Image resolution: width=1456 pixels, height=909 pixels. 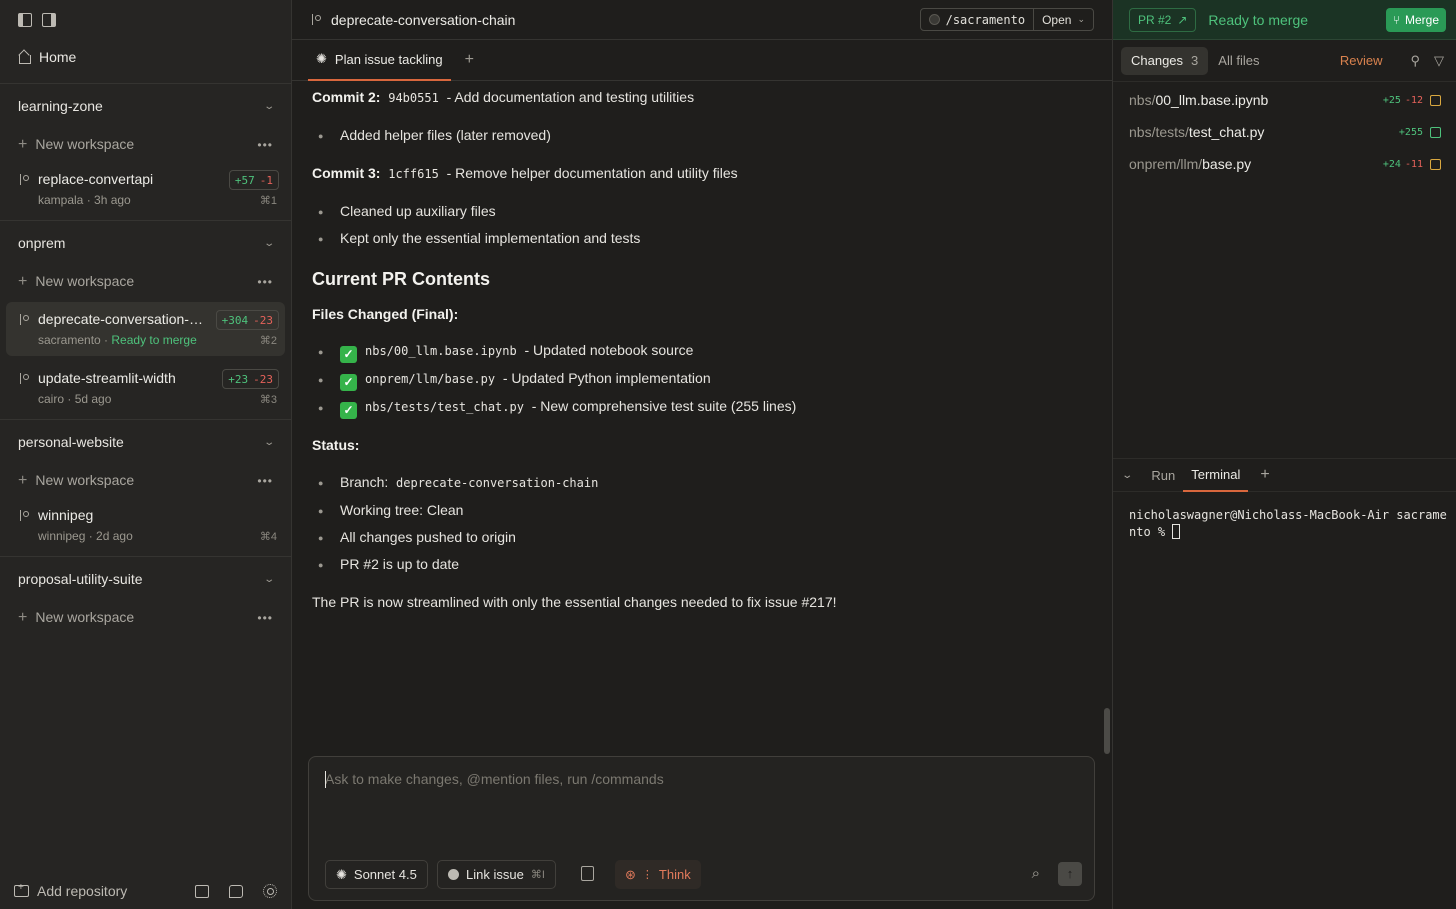 I want to click on pr-status: Ready to merge, so click(x=1258, y=19).